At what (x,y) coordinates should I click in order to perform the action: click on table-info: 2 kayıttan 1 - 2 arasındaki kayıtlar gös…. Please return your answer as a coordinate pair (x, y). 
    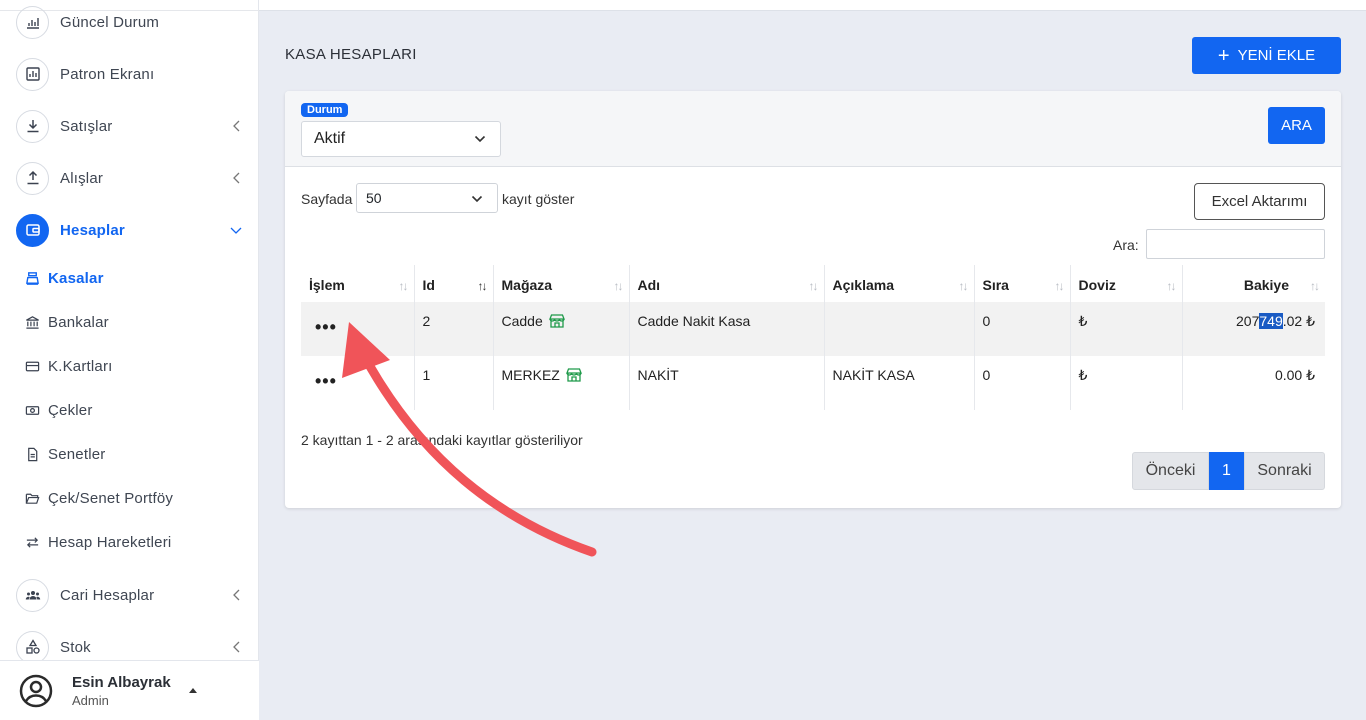
    Looking at the image, I should click on (442, 440).